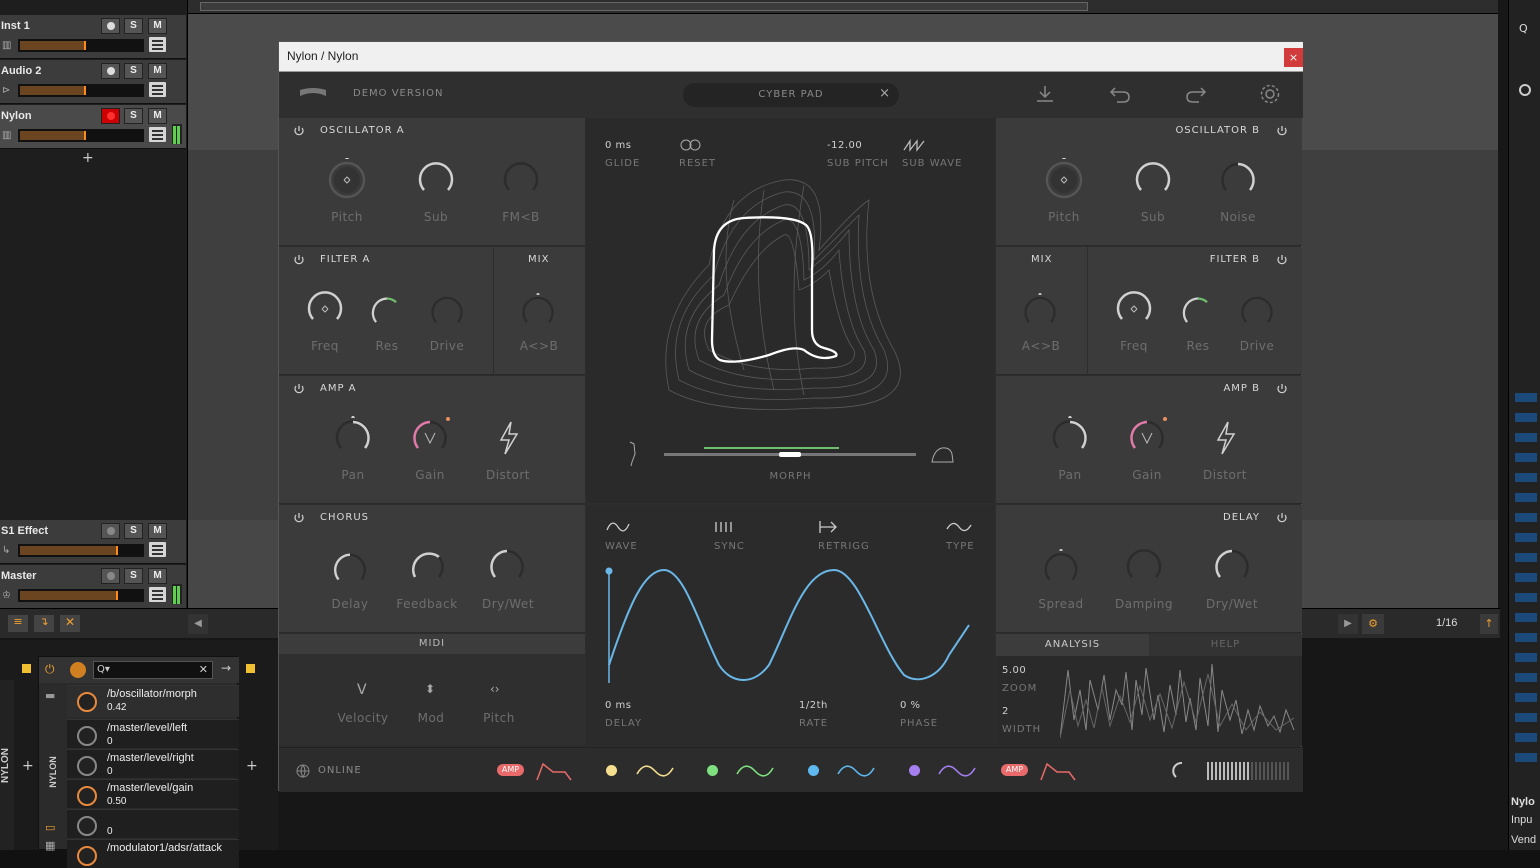 This screenshot has height=868, width=1540. What do you see at coordinates (1014, 670) in the screenshot?
I see `zoom-value: 5.00` at bounding box center [1014, 670].